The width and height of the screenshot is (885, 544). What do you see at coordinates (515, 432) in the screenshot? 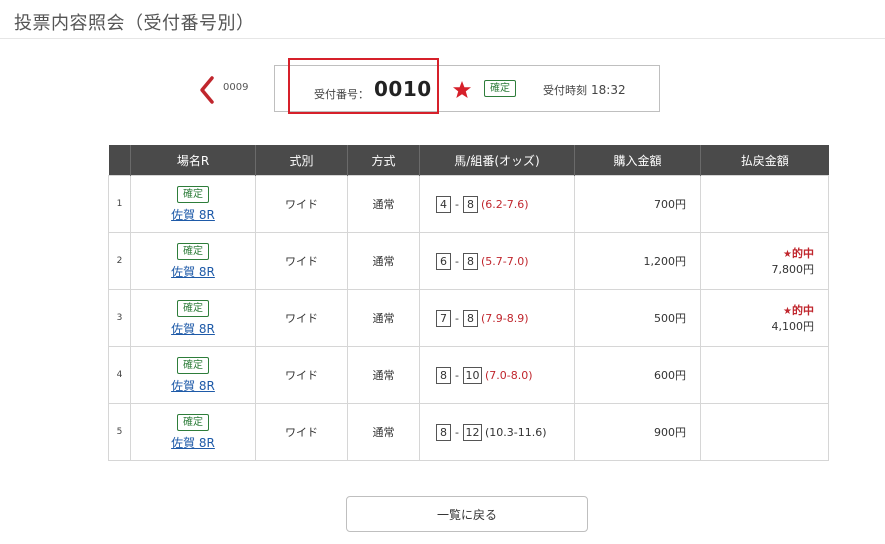
I see `odds-range: (10.3-11.6)` at bounding box center [515, 432].